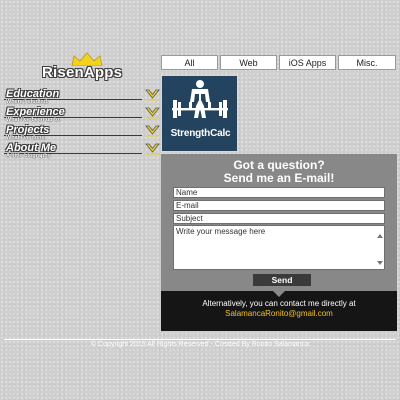 Image resolution: width=400 pixels, height=400 pixels. What do you see at coordinates (380, 236) in the screenshot?
I see `scroll-up-arrow-icon` at bounding box center [380, 236].